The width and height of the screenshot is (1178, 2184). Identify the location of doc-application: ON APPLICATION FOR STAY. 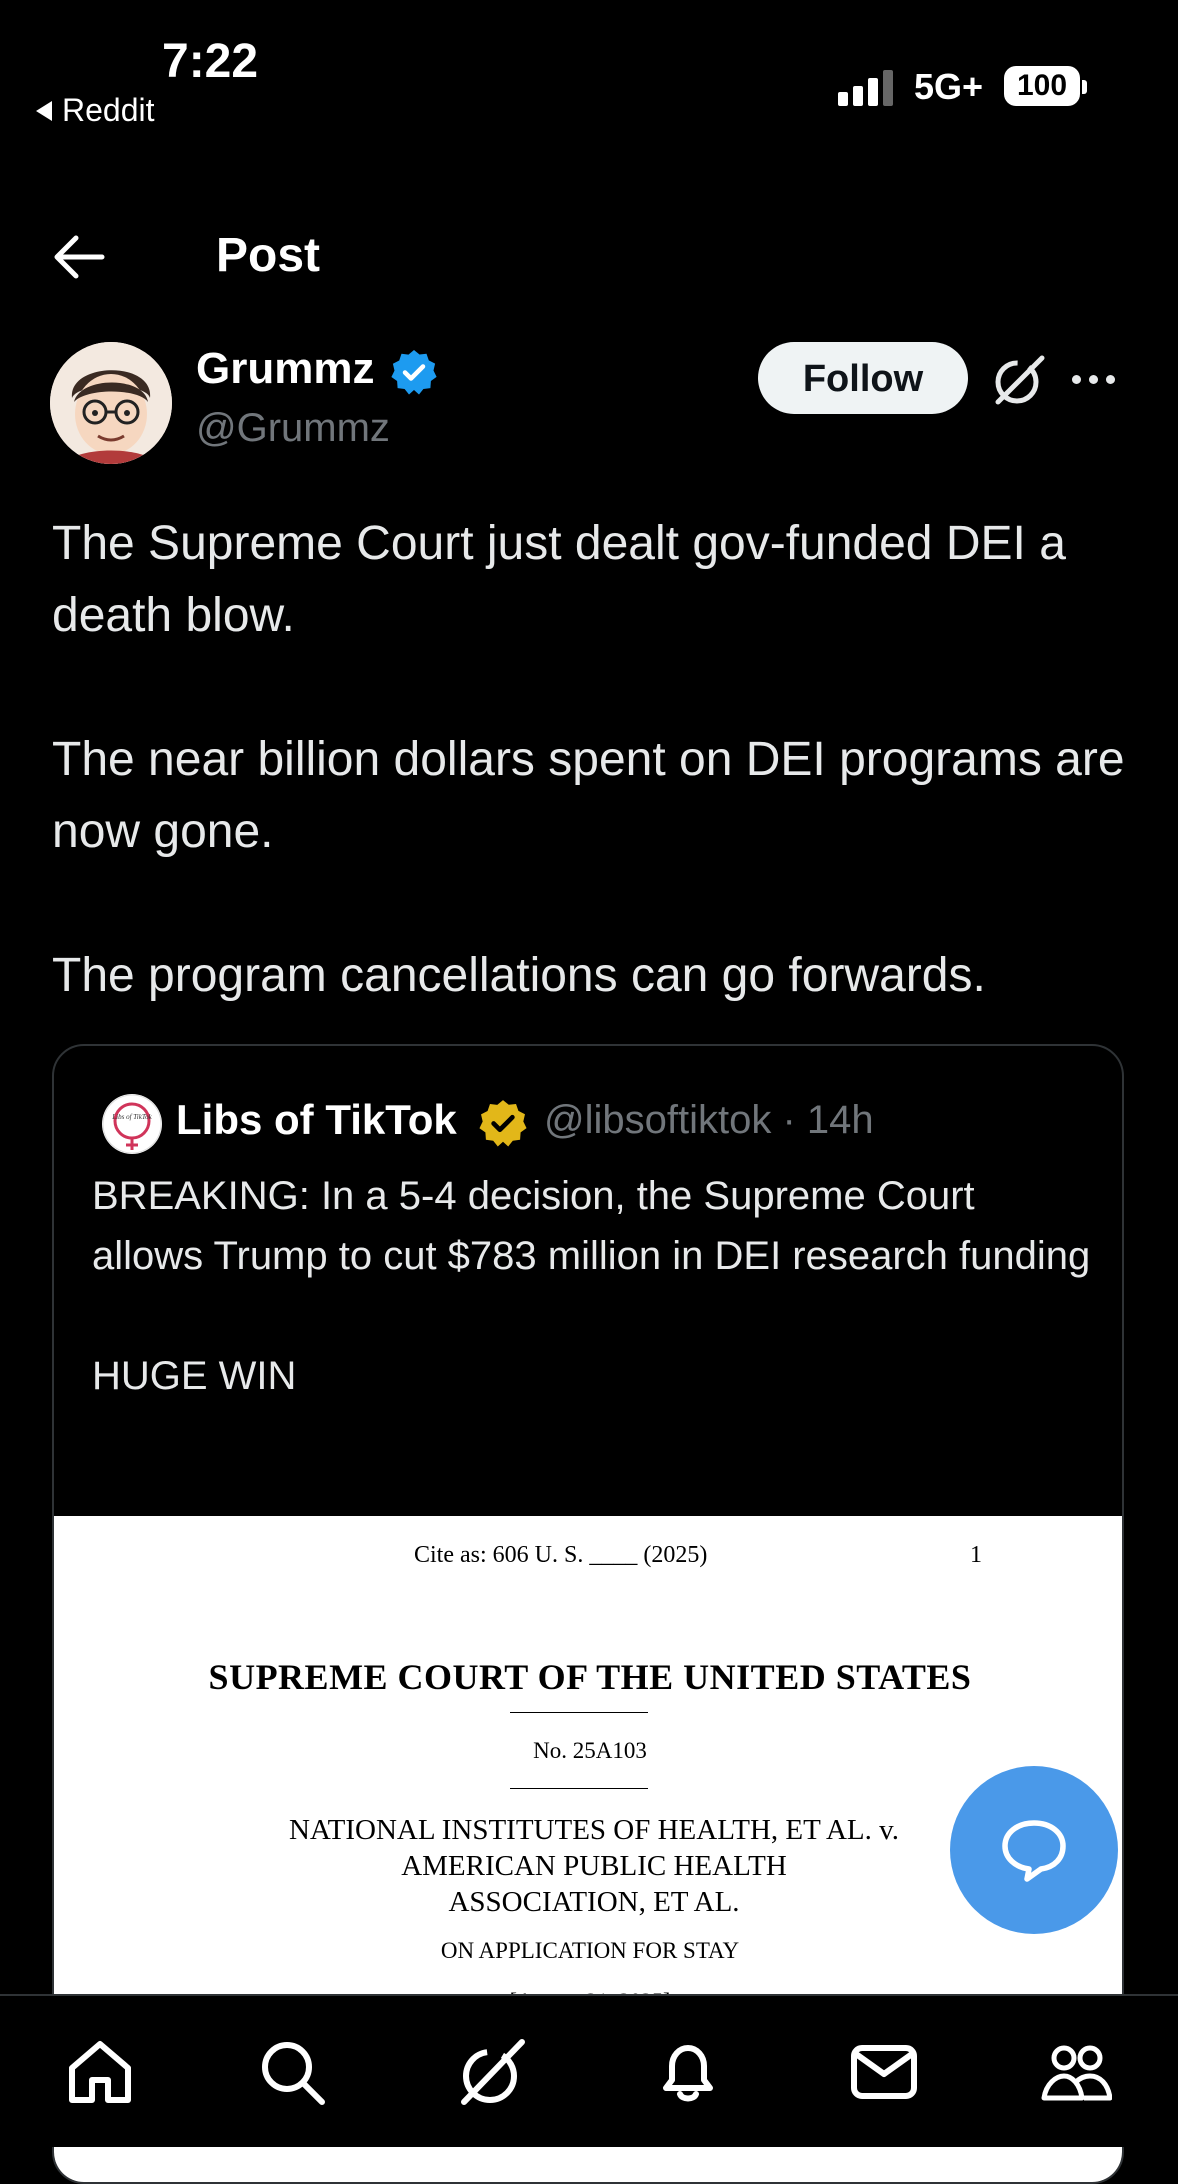
(590, 1950).